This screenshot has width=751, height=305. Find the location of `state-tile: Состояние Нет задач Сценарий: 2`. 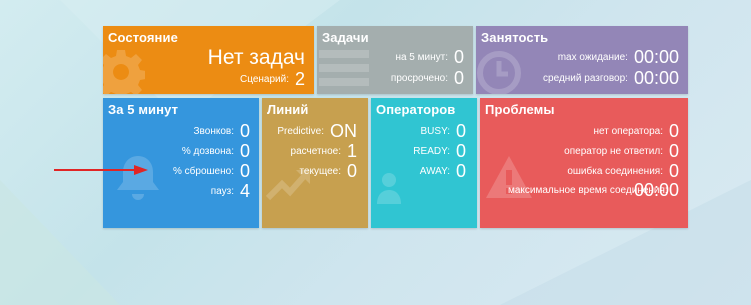

state-tile: Состояние Нет задач Сценарий: 2 is located at coordinates (208, 60).